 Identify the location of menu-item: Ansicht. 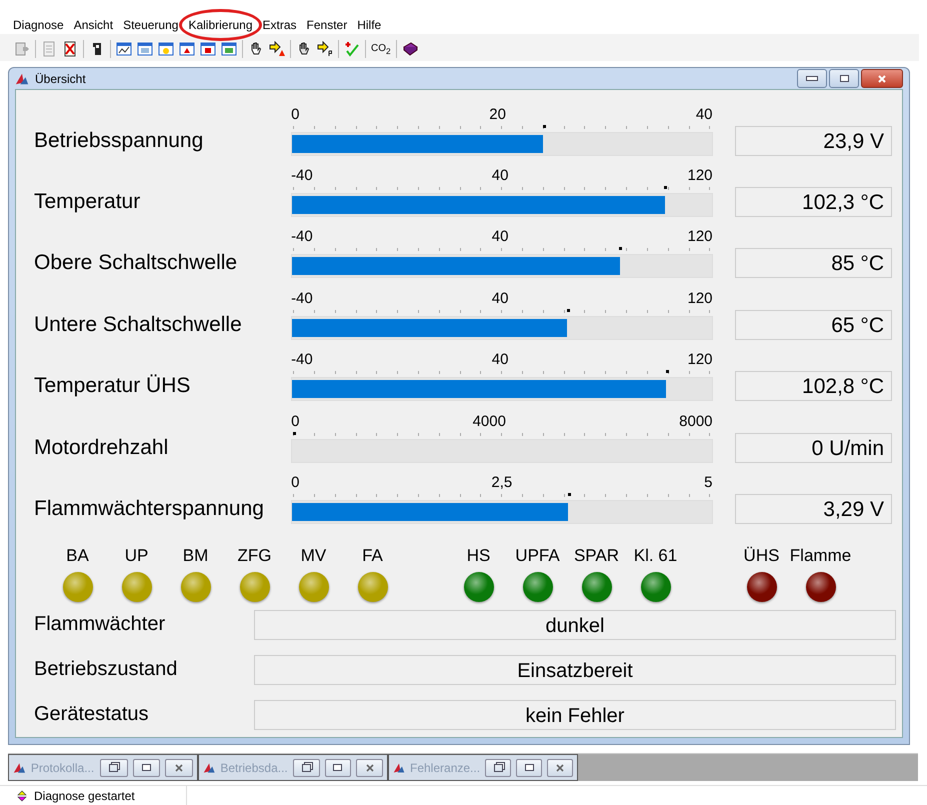
(93, 25).